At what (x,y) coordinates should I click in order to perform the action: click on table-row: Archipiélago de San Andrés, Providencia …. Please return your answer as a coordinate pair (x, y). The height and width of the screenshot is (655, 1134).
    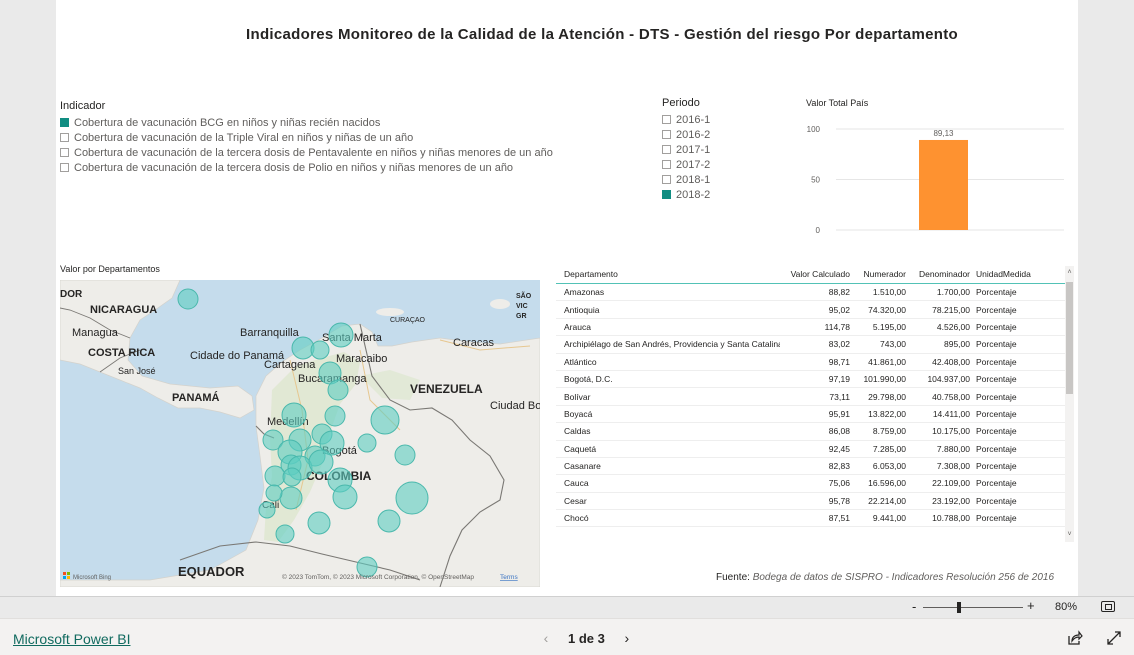
    Looking at the image, I should click on (815, 345).